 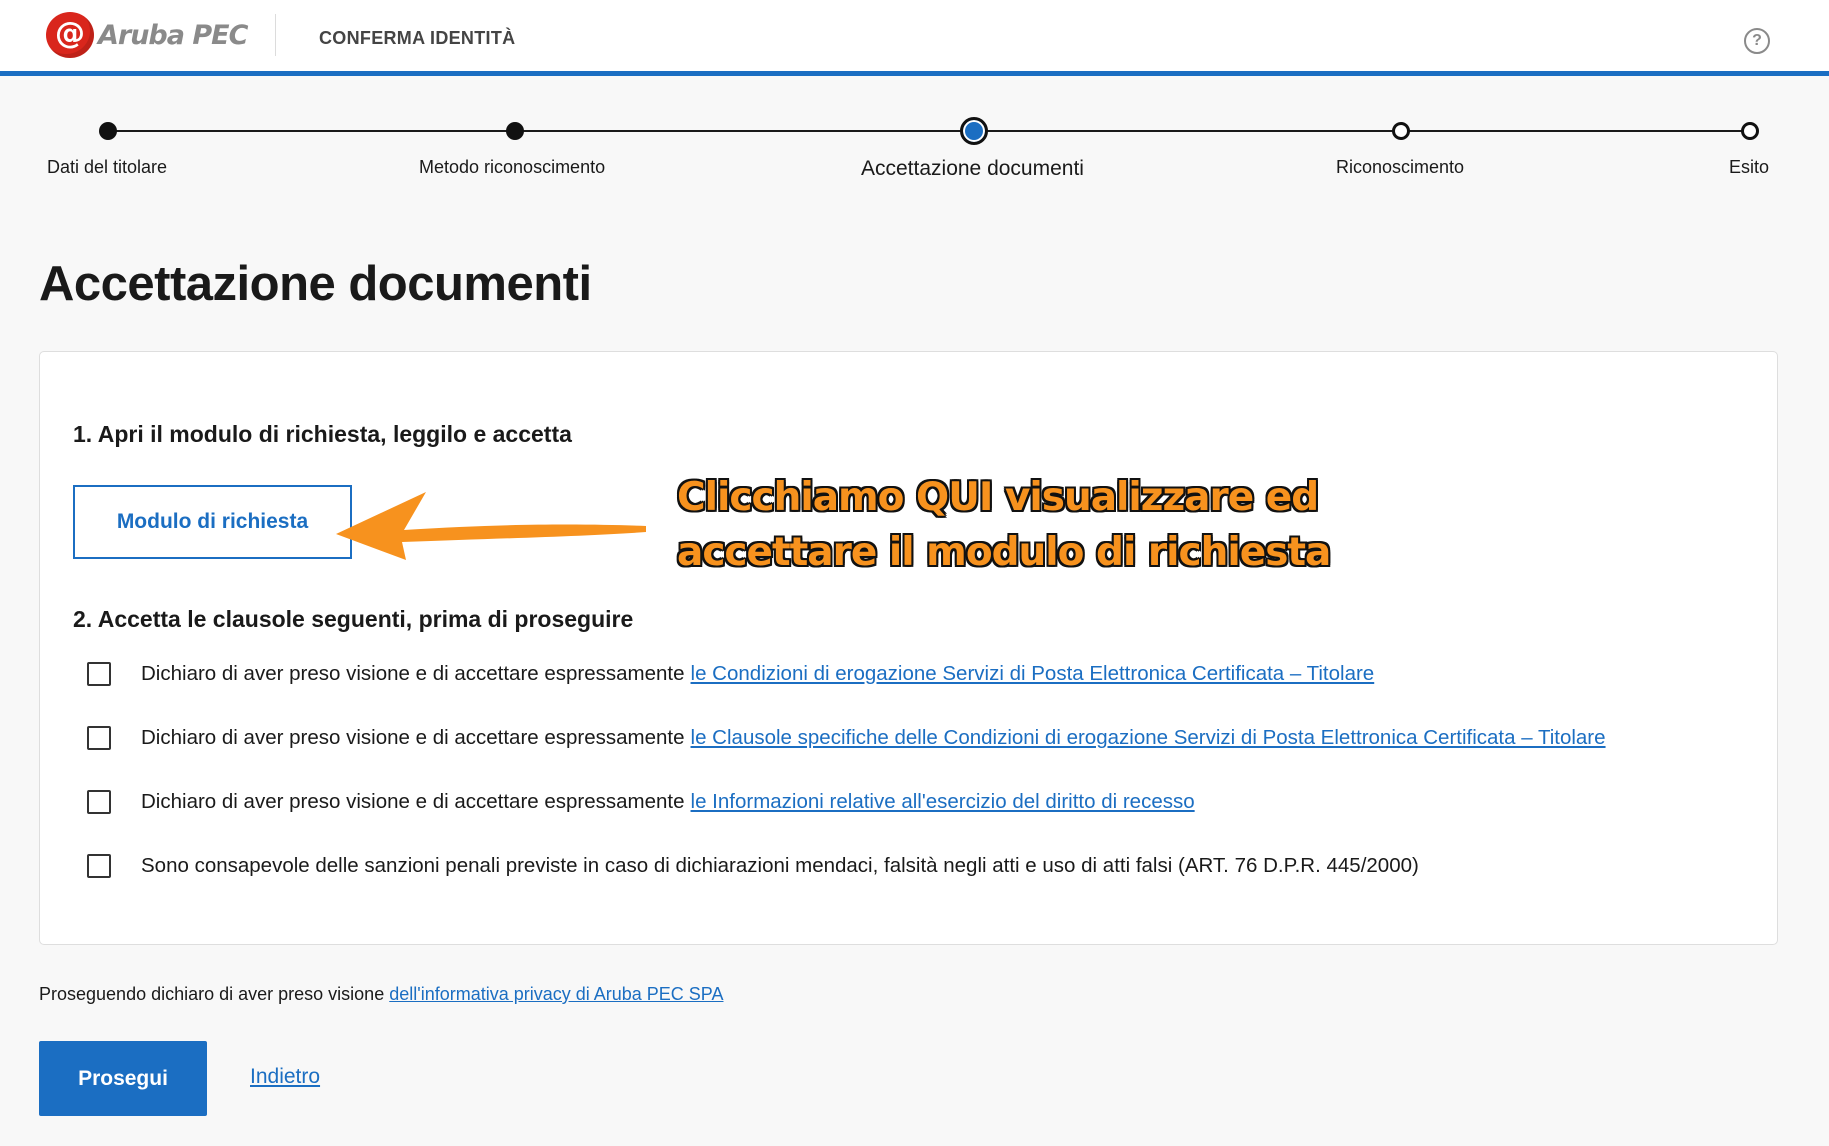 I want to click on annotation-arrow-icon, so click(x=491, y=526).